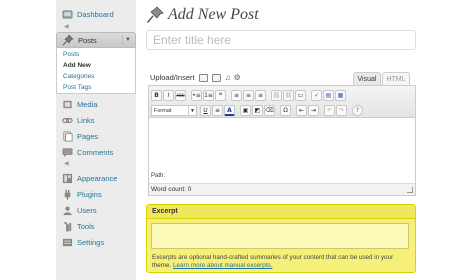 This screenshot has height=280, width=474. What do you see at coordinates (77, 65) in the screenshot?
I see `submenu-item-add-new: Add New` at bounding box center [77, 65].